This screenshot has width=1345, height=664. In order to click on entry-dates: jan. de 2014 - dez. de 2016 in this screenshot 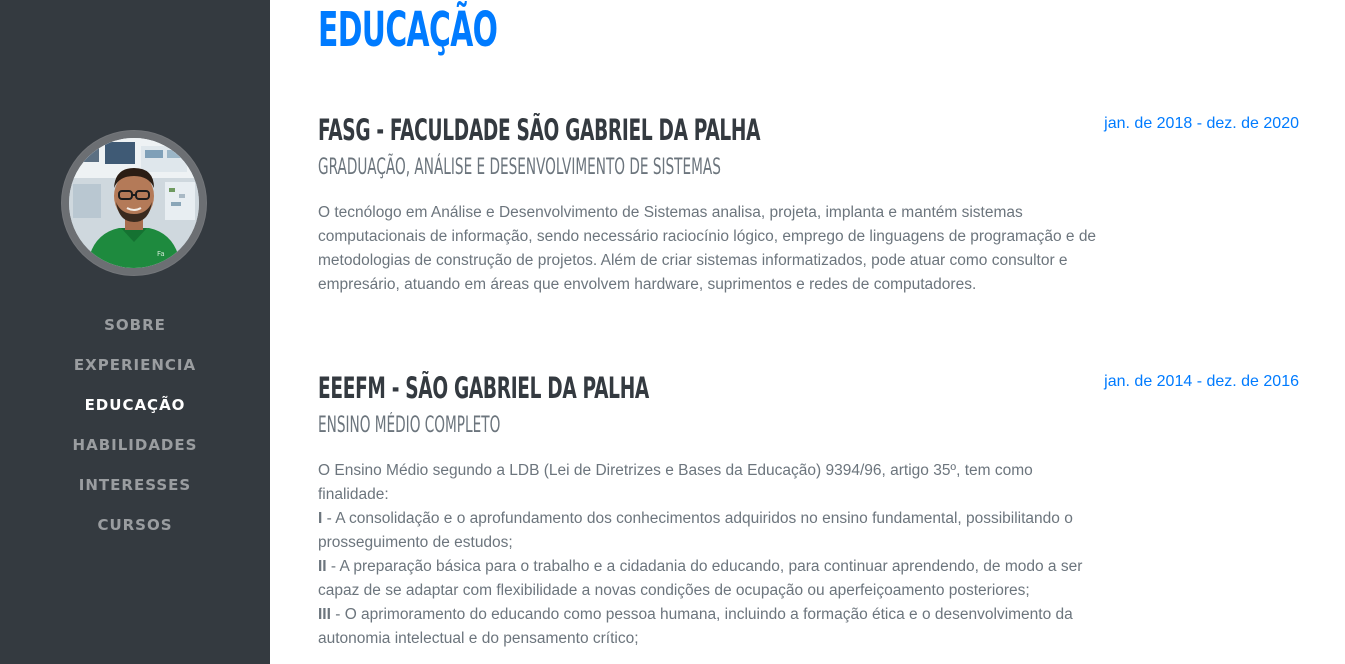, I will do `click(1201, 381)`.